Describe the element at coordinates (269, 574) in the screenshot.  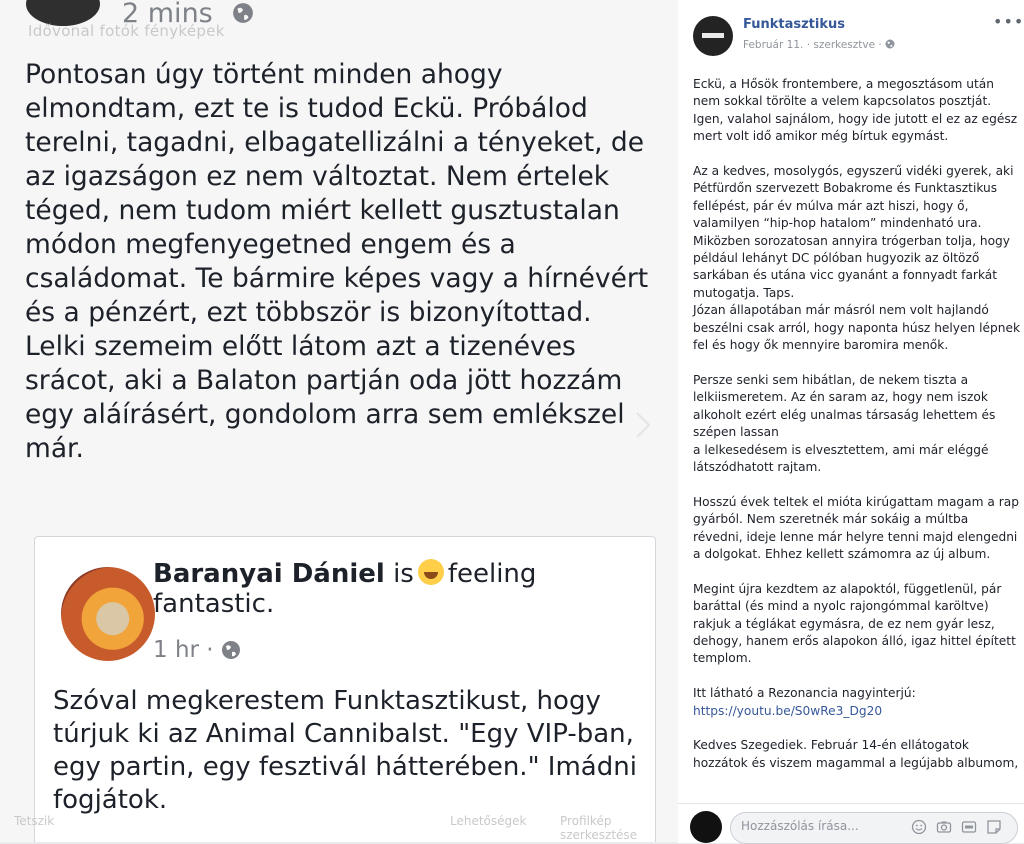
I see `shared-author-name: Baranyai Dániel` at that location.